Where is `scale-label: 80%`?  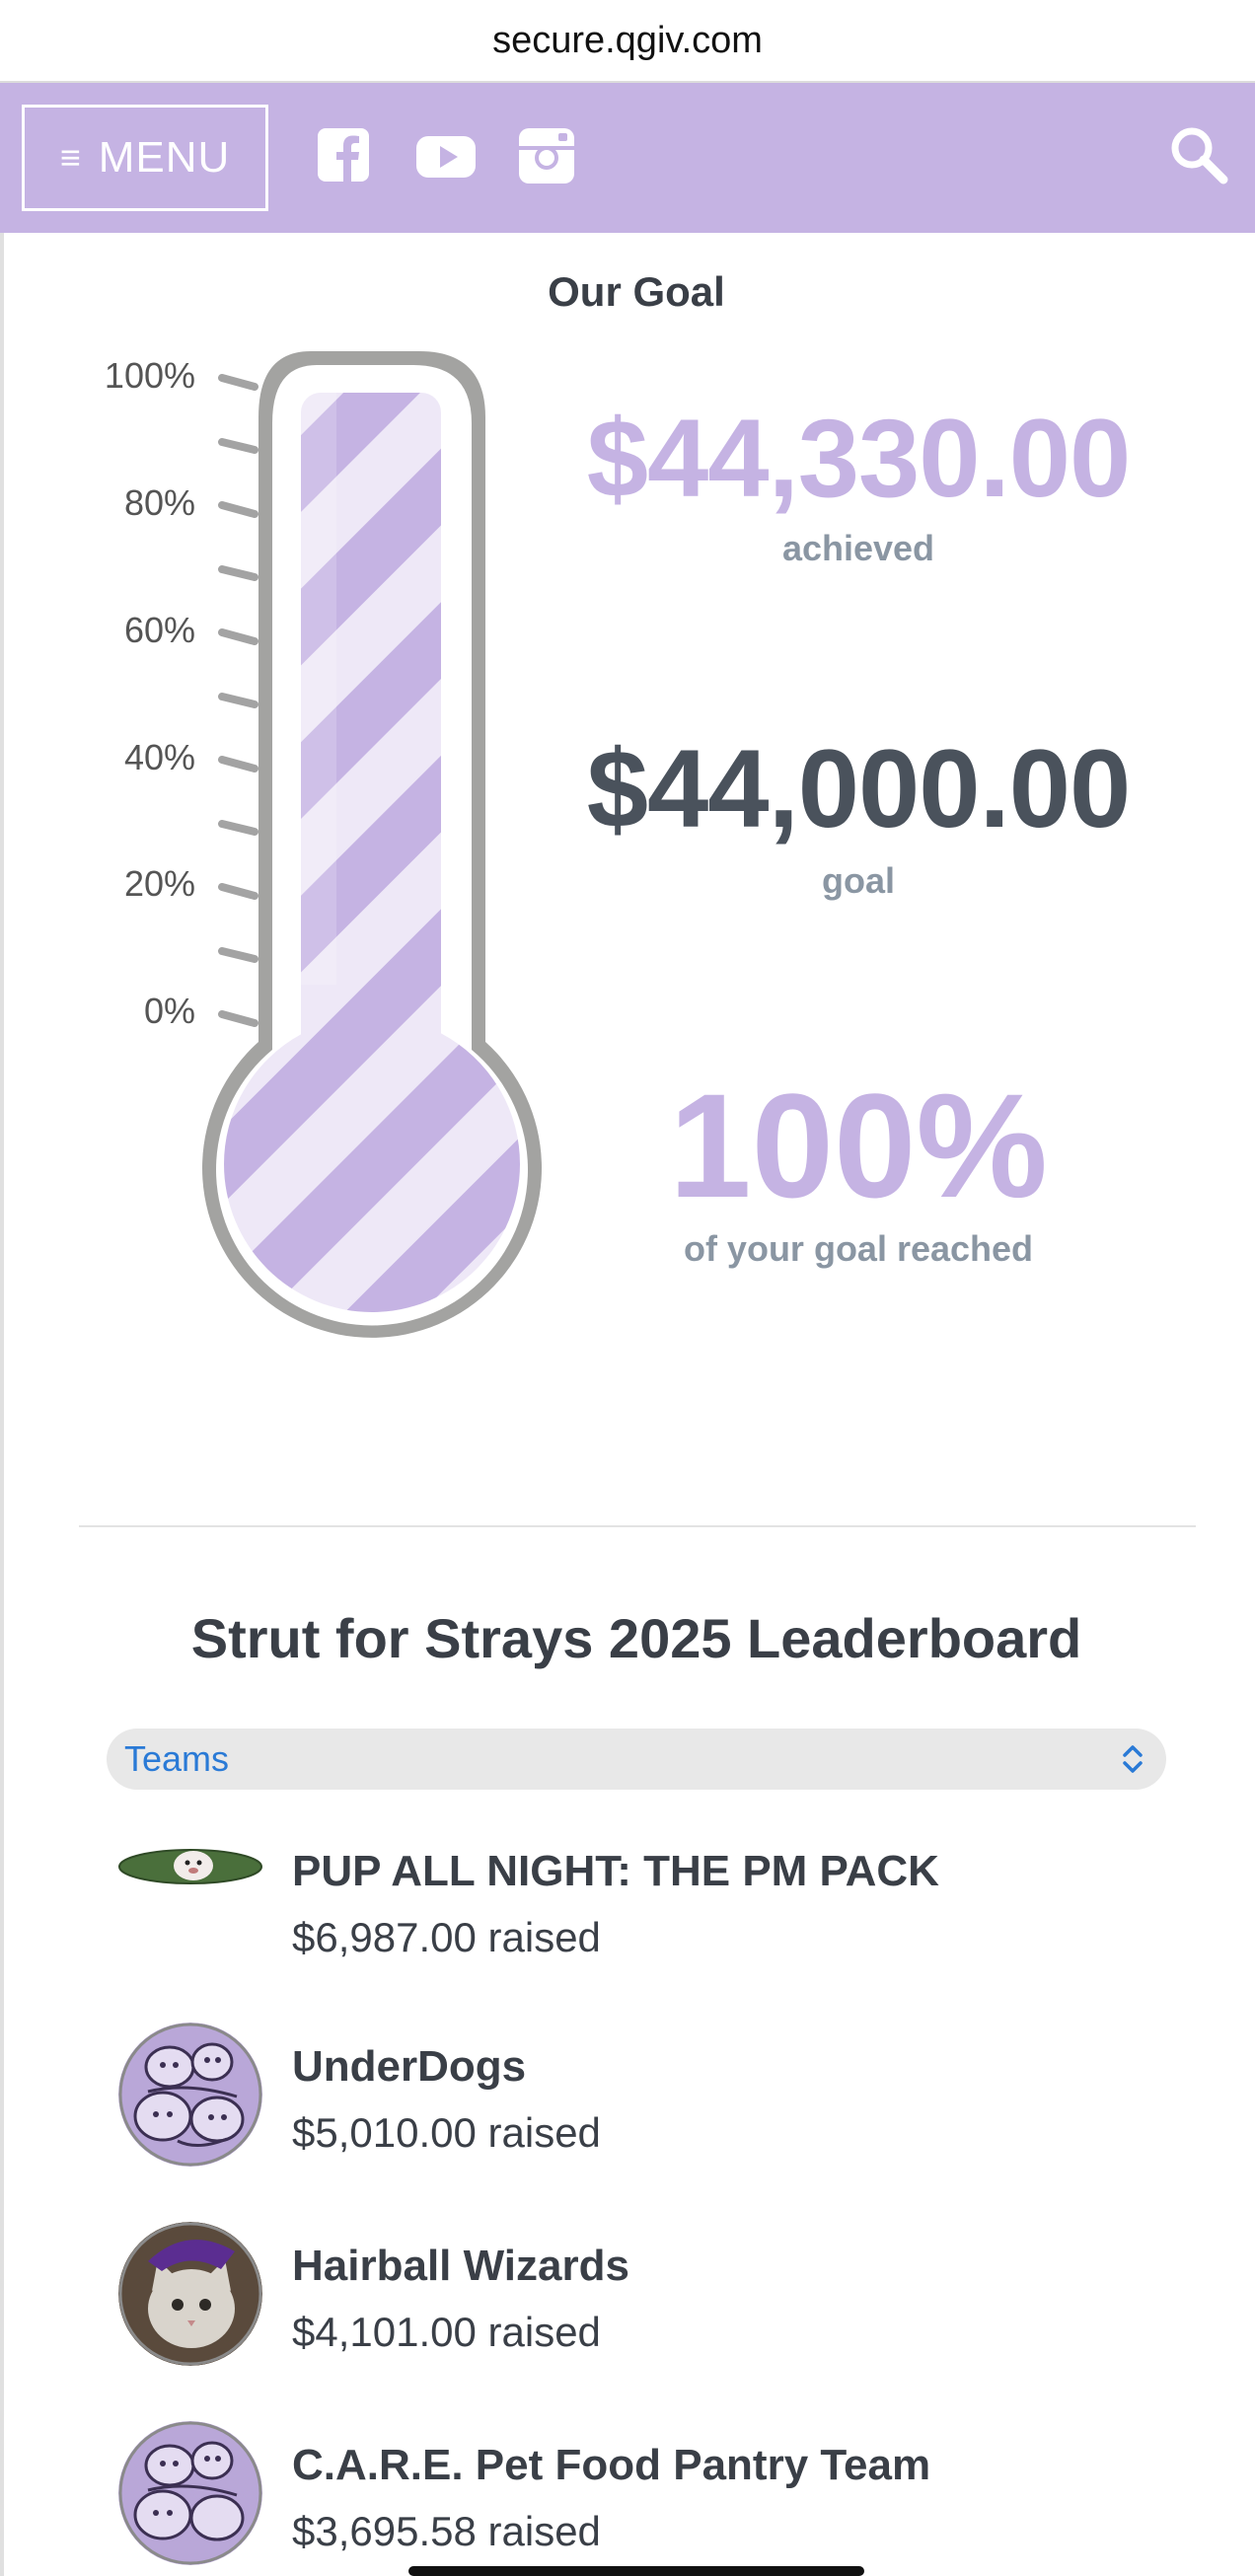
scale-label: 80% is located at coordinates (160, 502).